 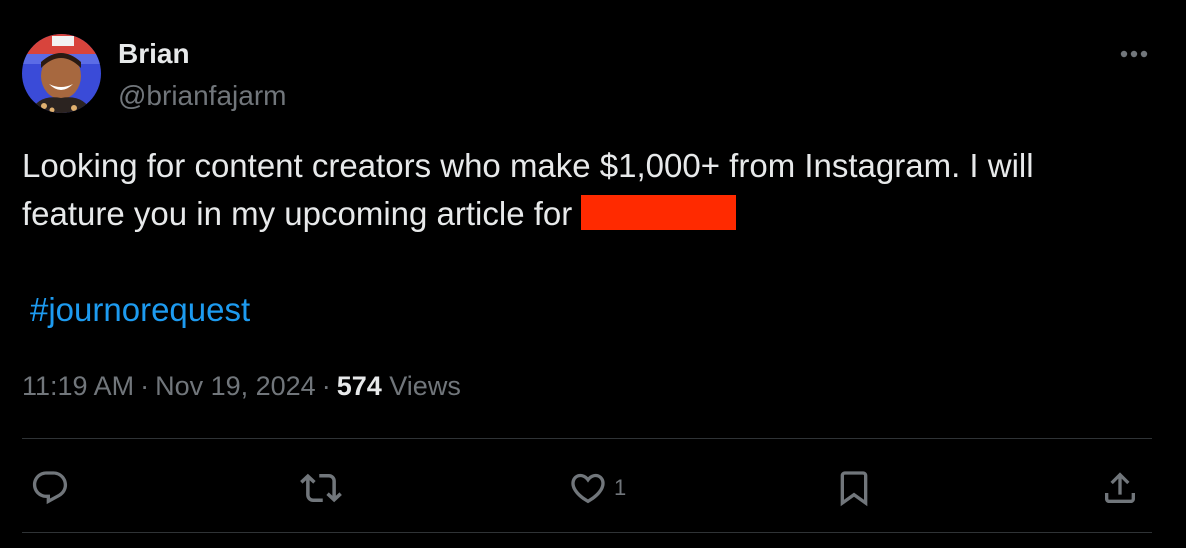 I want to click on tweet-meta: 11:19 AM · Nov 19, 2024 · 574 Views, so click(x=241, y=386).